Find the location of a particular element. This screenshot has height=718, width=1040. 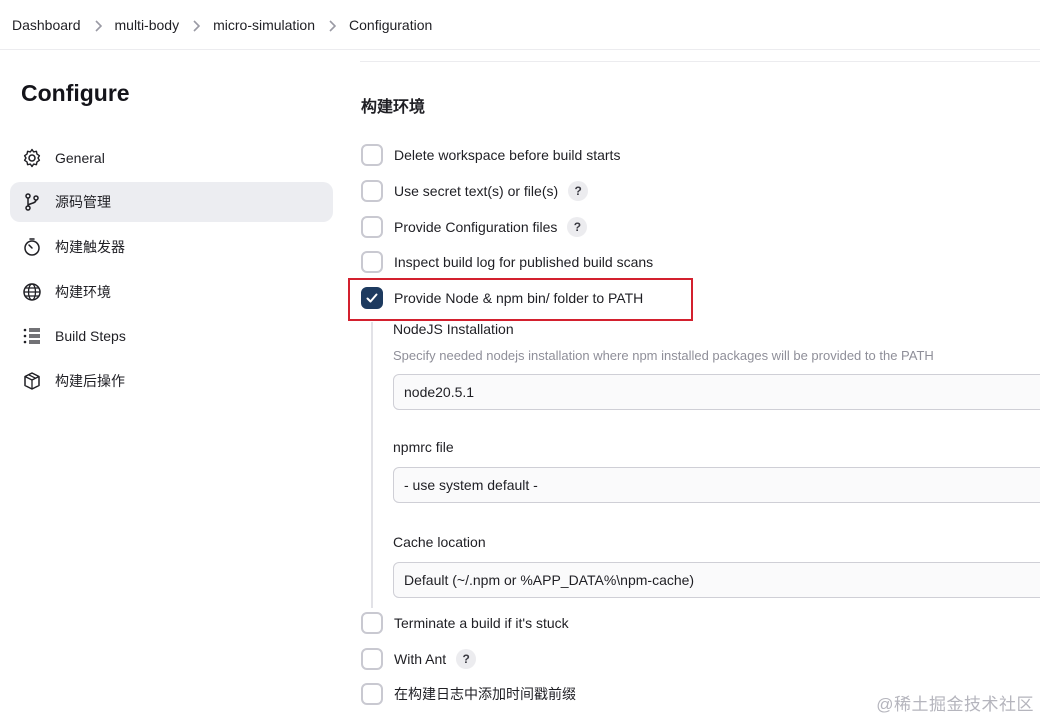

breadcrumb-micro-simulation: micro-simulation is located at coordinates (264, 25).